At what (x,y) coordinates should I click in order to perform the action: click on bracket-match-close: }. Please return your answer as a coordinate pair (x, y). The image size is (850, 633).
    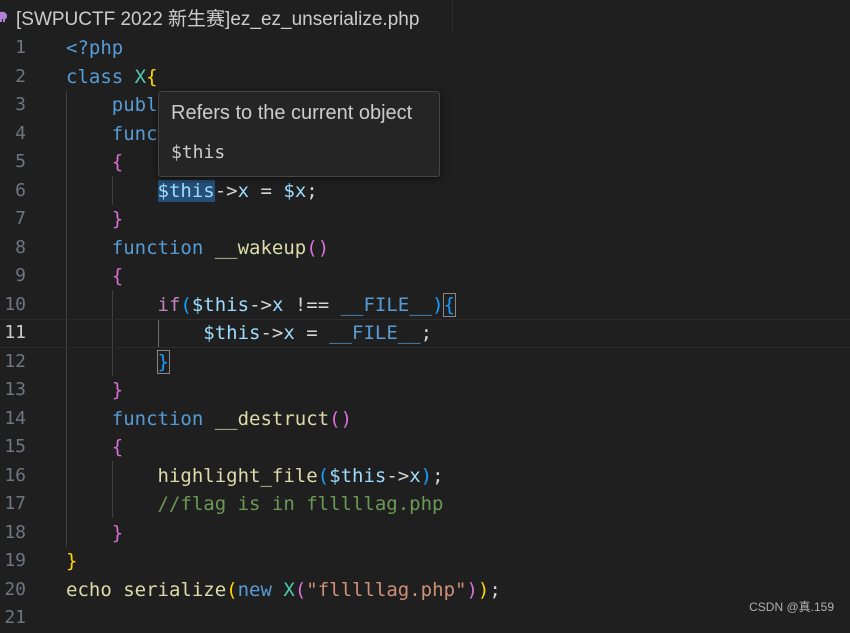
    Looking at the image, I should click on (163, 361).